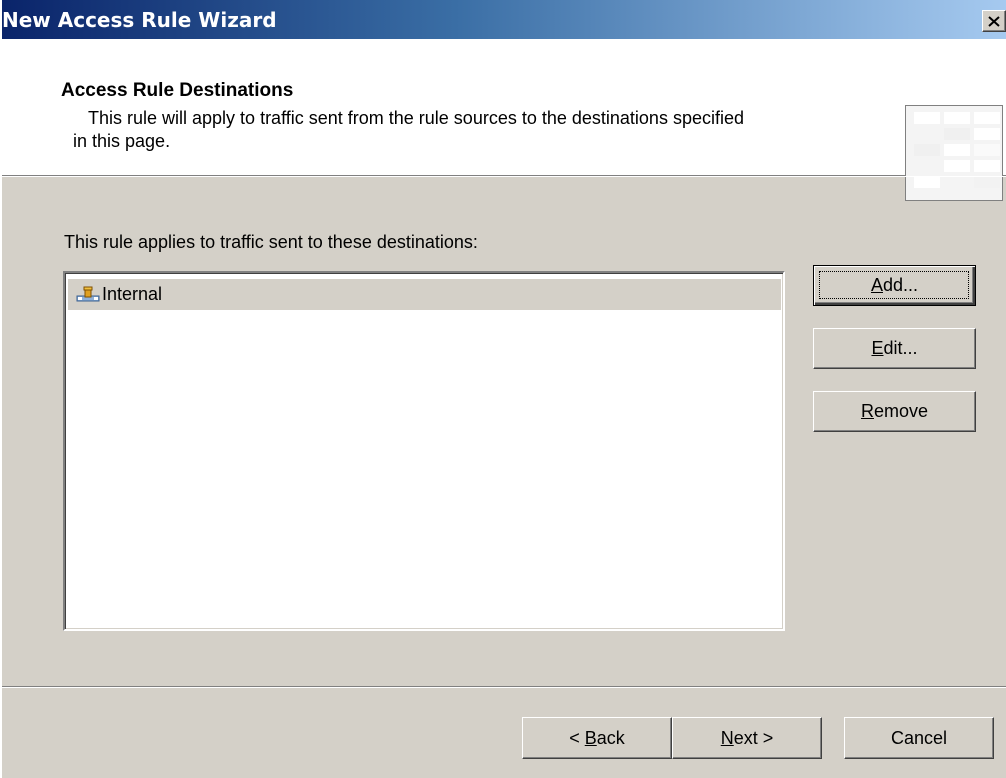  Describe the element at coordinates (876, 285) in the screenshot. I see `add-accel: A` at that location.